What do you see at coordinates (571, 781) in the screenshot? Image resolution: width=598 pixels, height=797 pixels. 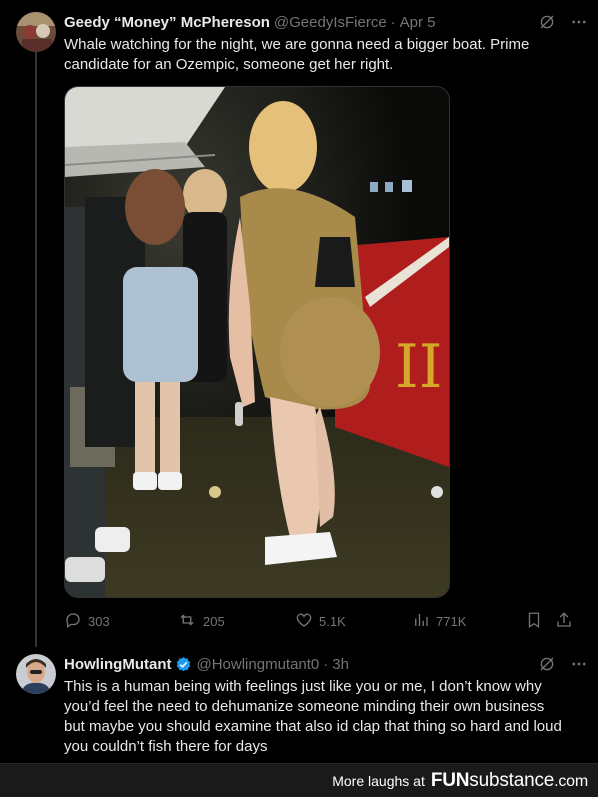 I see `brand-tld: .com` at bounding box center [571, 781].